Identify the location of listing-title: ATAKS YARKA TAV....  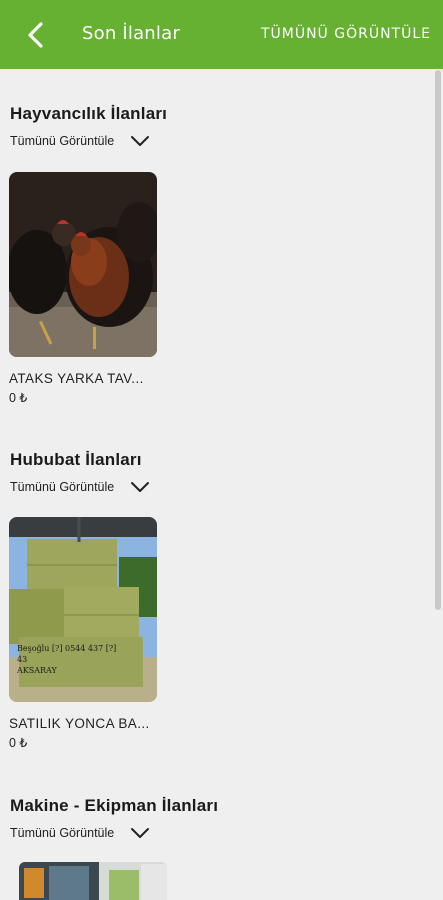
(76, 378).